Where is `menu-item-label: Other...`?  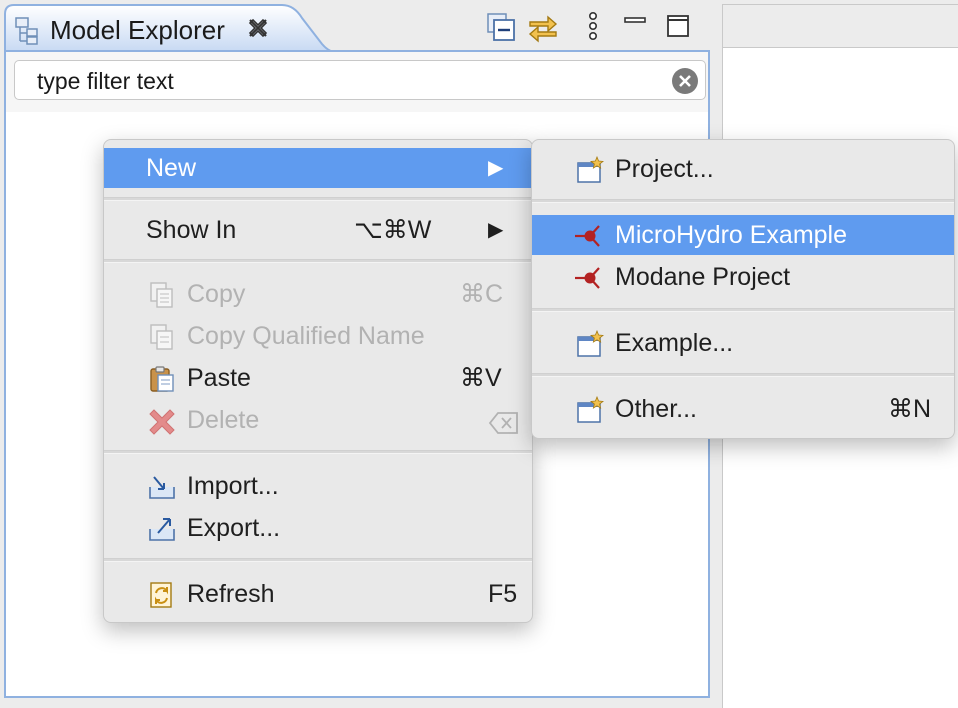
menu-item-label: Other... is located at coordinates (656, 409).